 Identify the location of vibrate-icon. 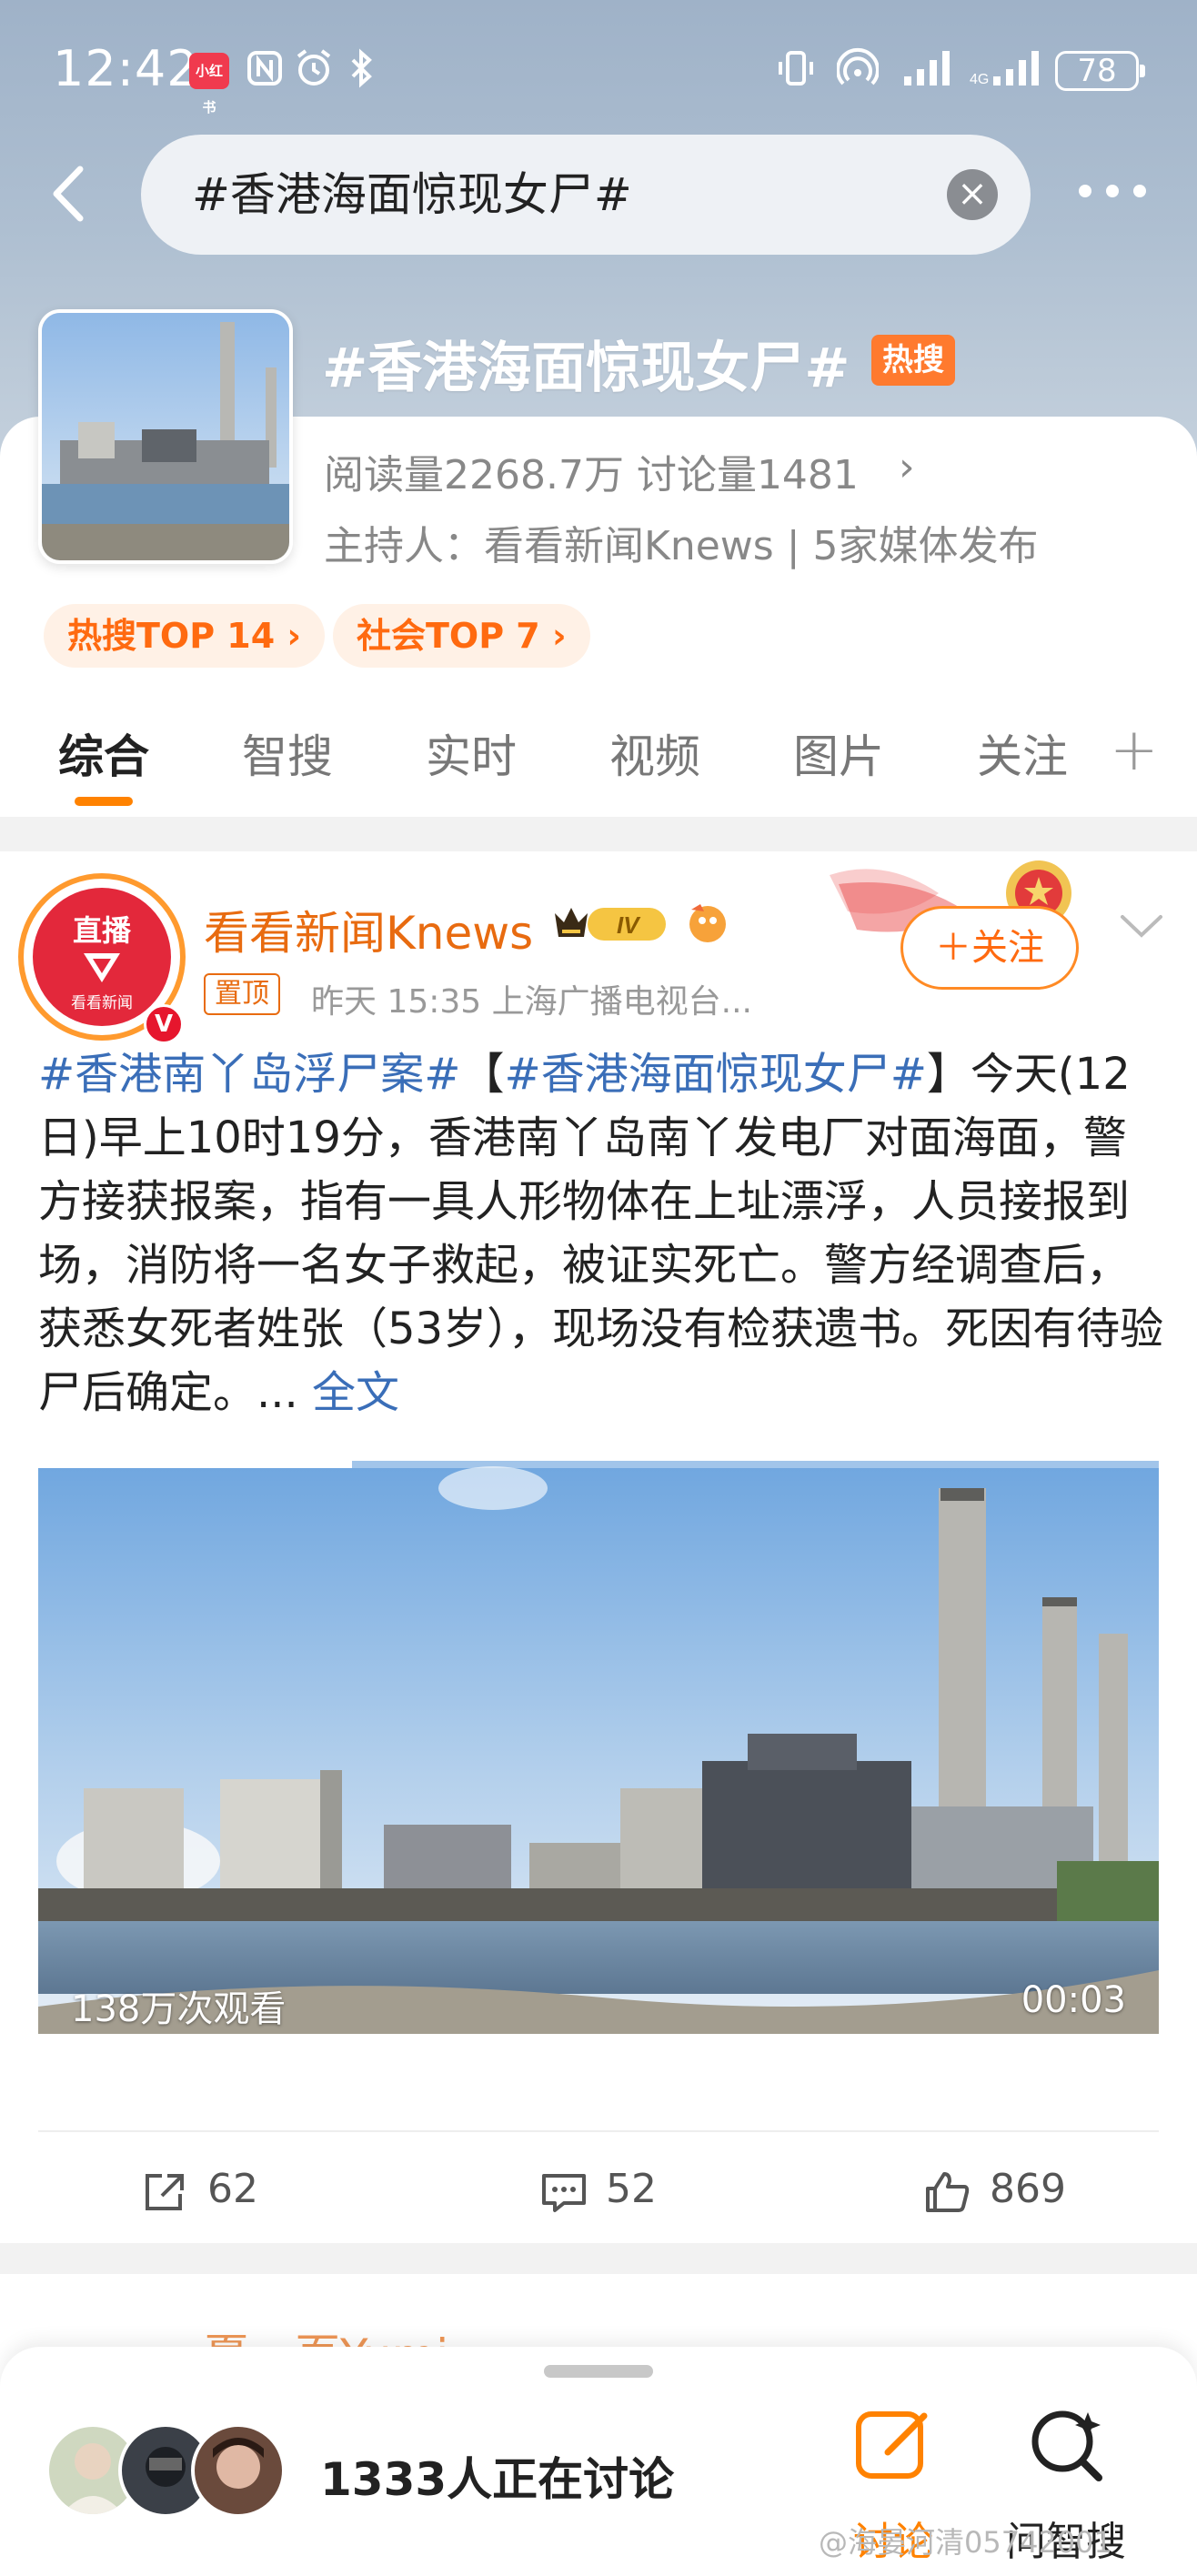
(796, 68).